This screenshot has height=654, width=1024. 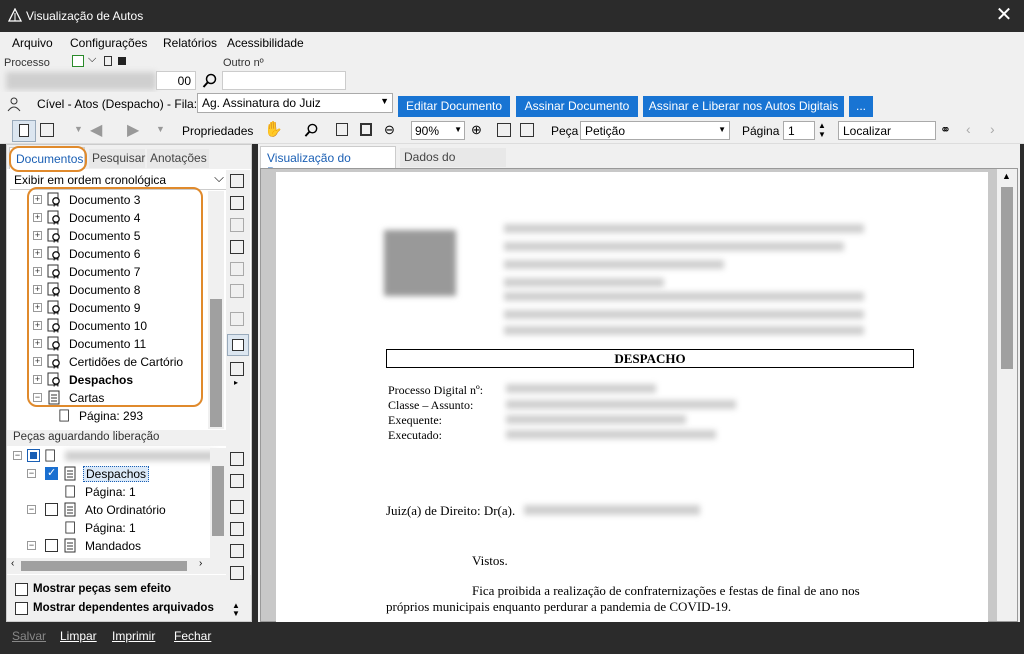 What do you see at coordinates (366, 129) in the screenshot?
I see `fit-page-icon` at bounding box center [366, 129].